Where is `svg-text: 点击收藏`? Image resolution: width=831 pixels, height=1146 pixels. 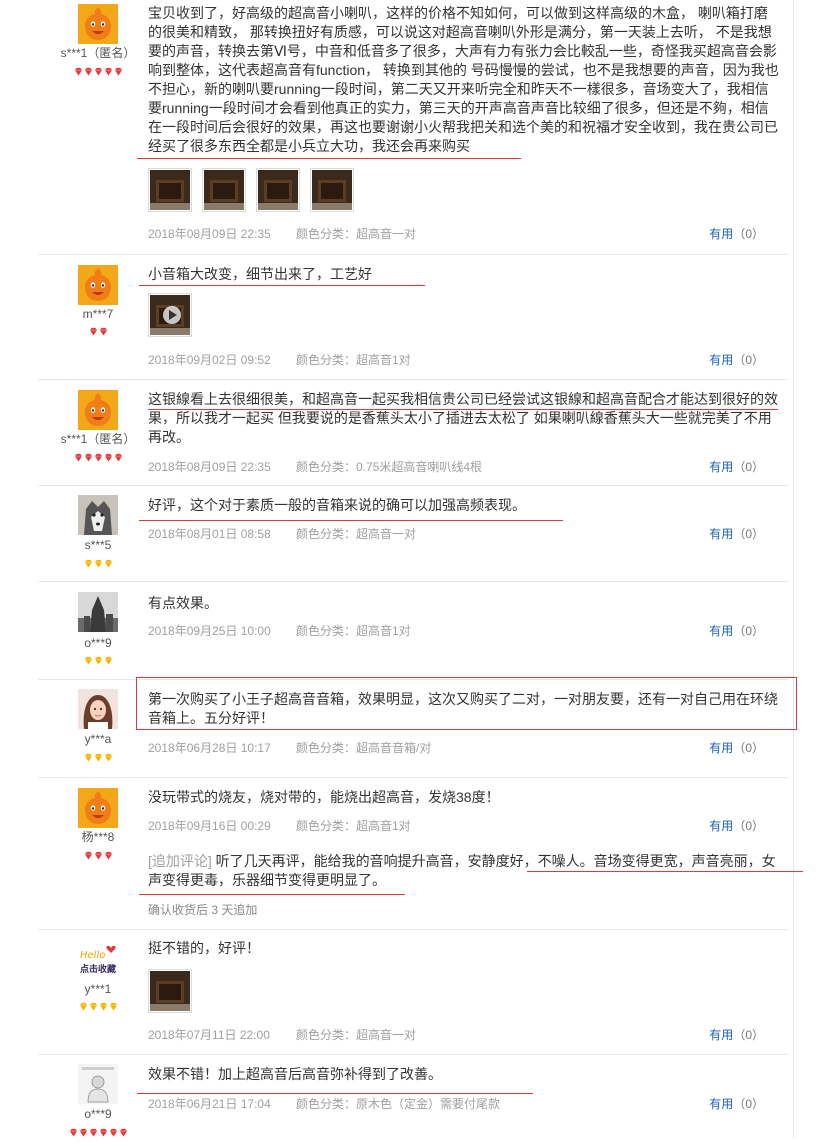 svg-text: 点击收藏 is located at coordinates (98, 969).